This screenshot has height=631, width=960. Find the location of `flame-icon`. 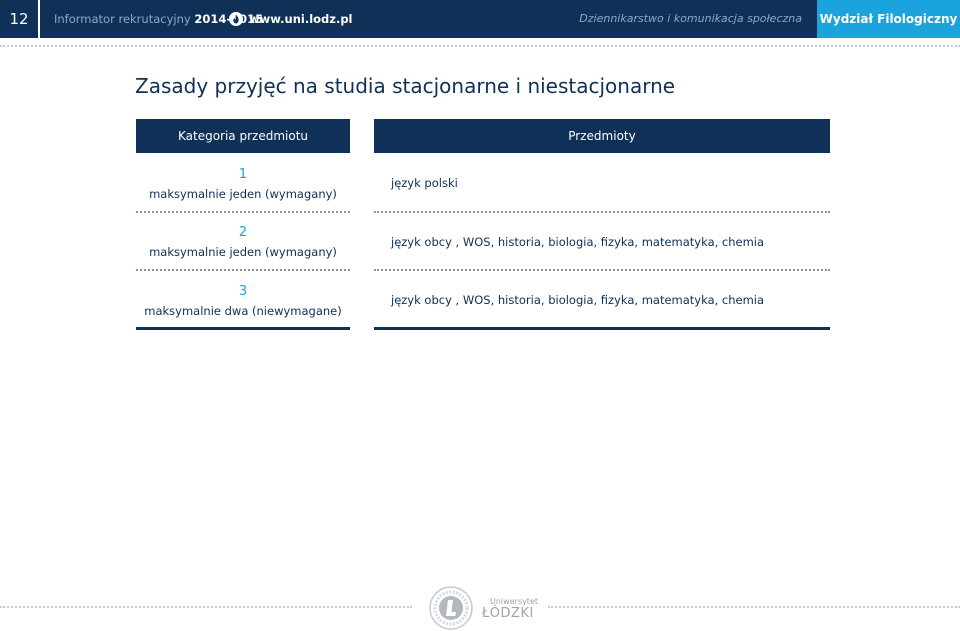

flame-icon is located at coordinates (236, 19).